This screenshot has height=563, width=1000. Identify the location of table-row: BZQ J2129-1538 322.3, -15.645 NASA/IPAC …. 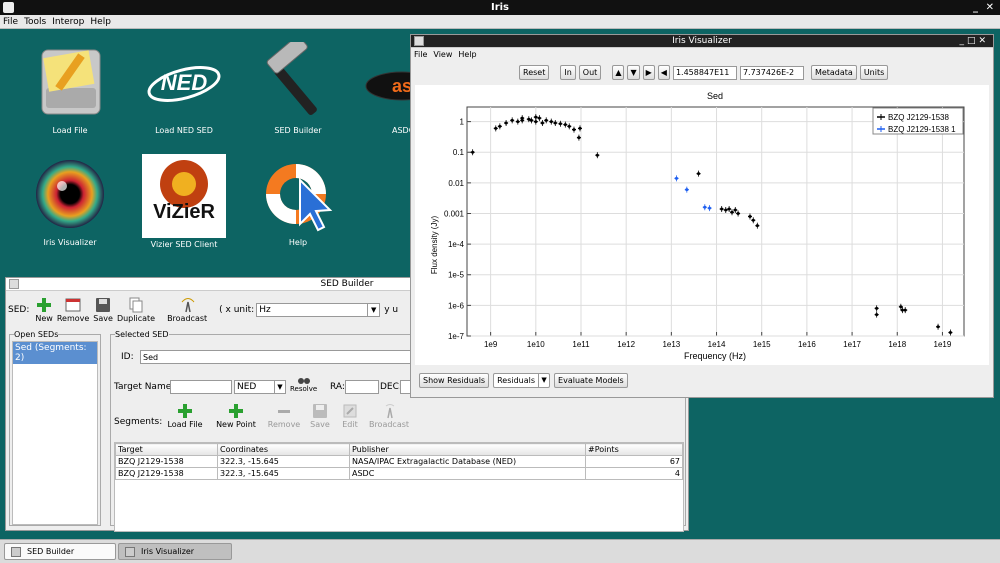
(399, 461).